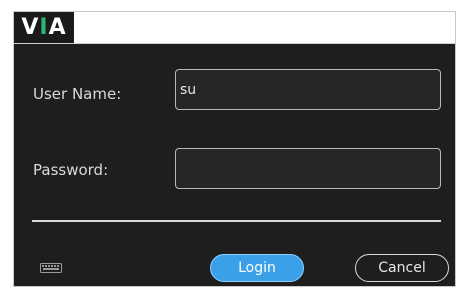 This screenshot has height=295, width=470. Describe the element at coordinates (308, 89) in the screenshot. I see `username-input` at that location.